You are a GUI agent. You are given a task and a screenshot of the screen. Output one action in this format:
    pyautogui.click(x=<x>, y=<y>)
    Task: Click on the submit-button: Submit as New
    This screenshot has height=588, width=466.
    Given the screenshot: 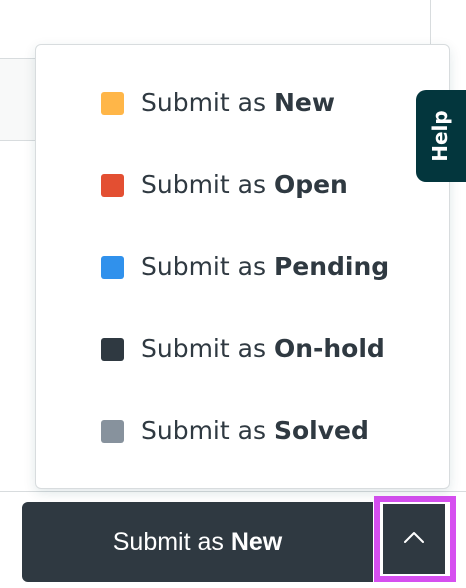 What is the action you would take?
    pyautogui.click(x=197, y=542)
    